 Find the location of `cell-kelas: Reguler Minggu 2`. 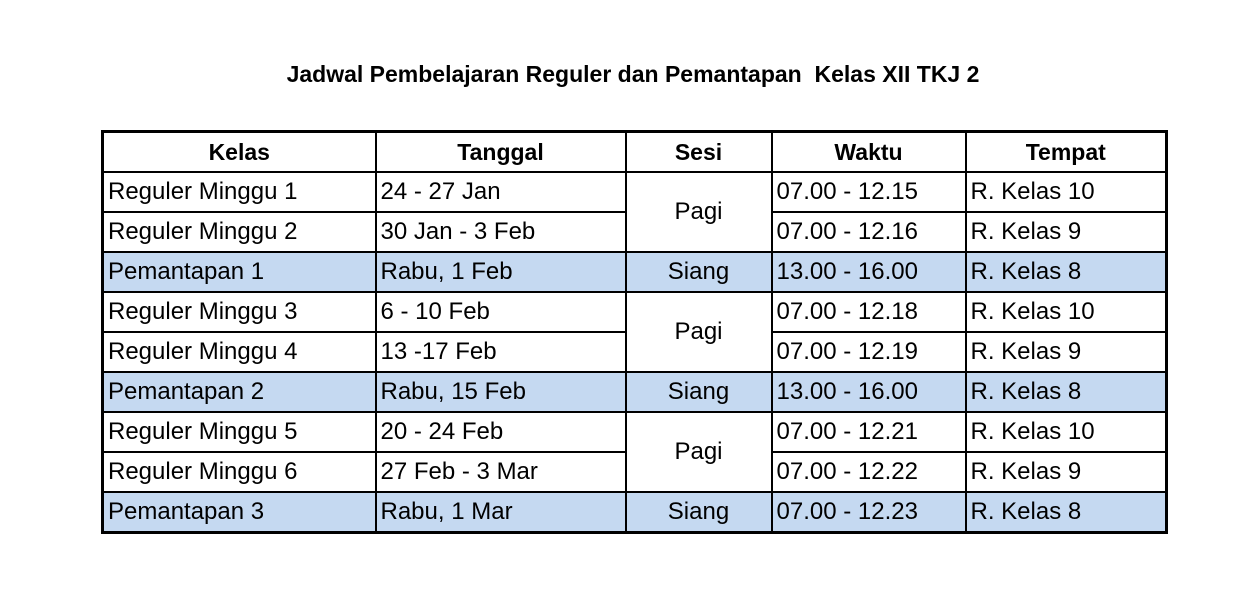

cell-kelas: Reguler Minggu 2 is located at coordinates (239, 232).